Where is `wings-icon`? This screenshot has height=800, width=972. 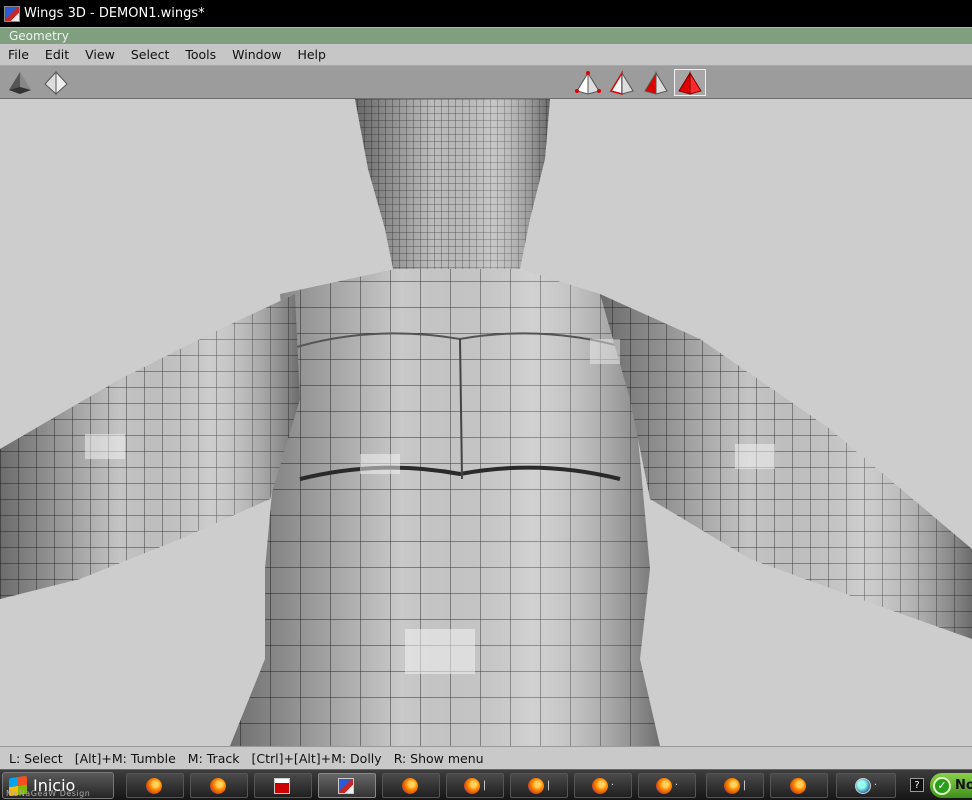 wings-icon is located at coordinates (345, 785).